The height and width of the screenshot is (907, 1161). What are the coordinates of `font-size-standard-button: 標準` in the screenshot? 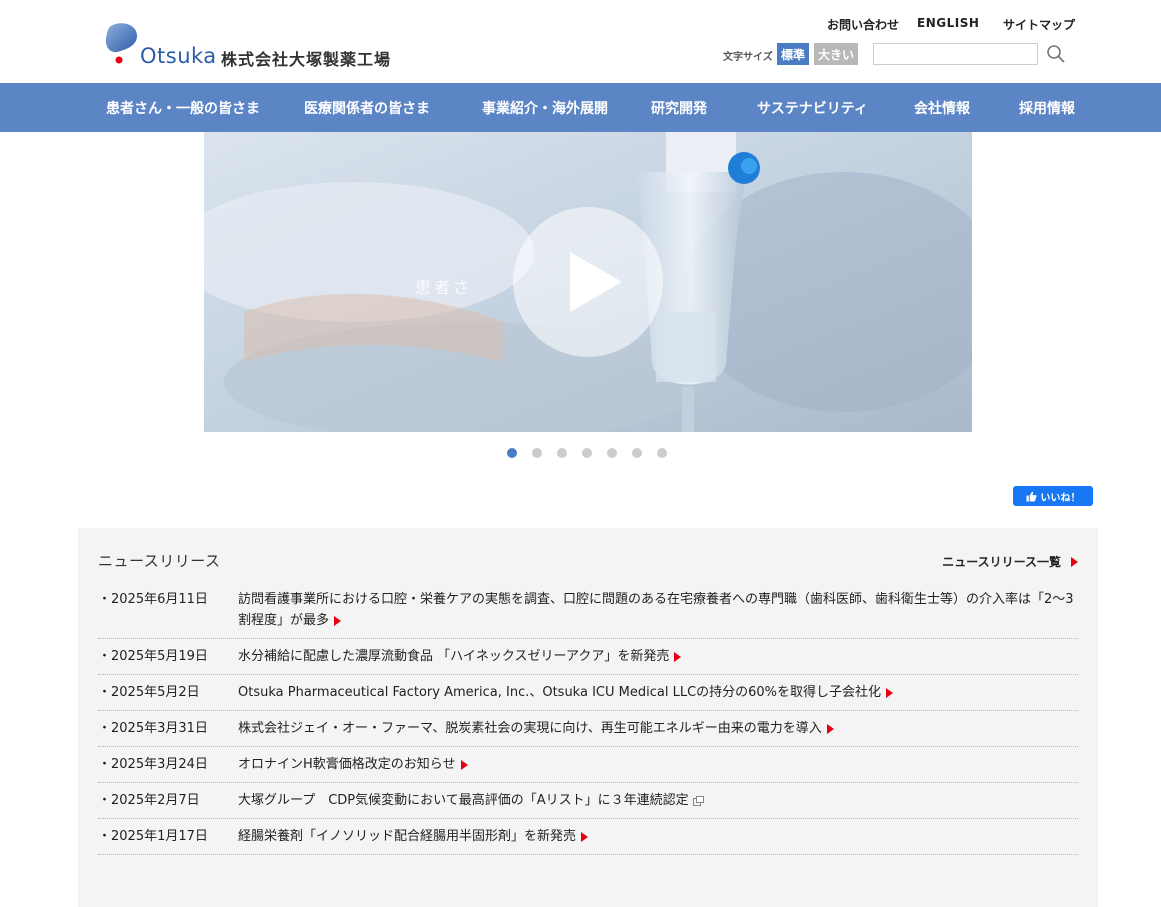 It's located at (793, 54).